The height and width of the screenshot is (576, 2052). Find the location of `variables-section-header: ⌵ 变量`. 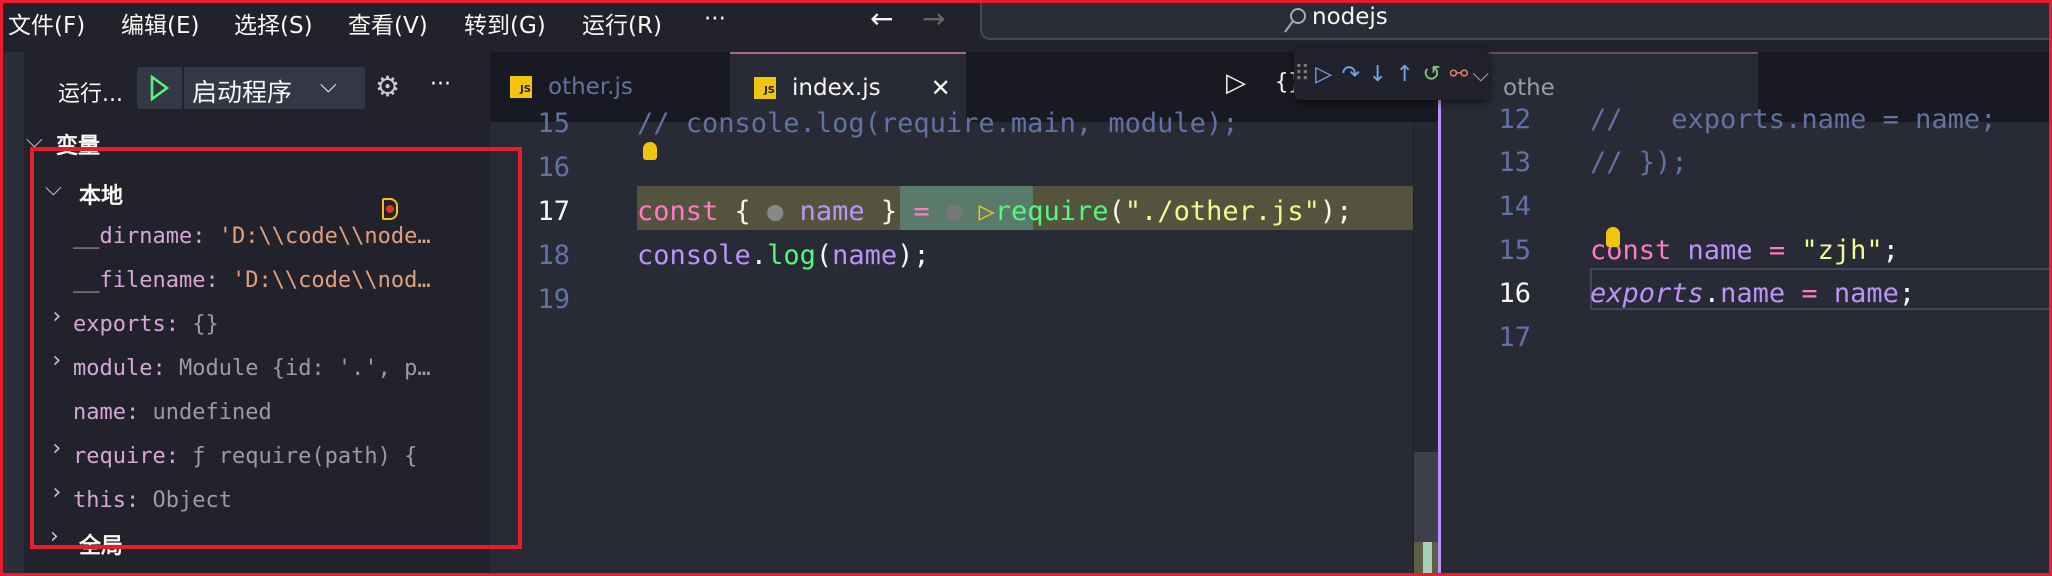

variables-section-header: ⌵ 变量 is located at coordinates (258, 145).